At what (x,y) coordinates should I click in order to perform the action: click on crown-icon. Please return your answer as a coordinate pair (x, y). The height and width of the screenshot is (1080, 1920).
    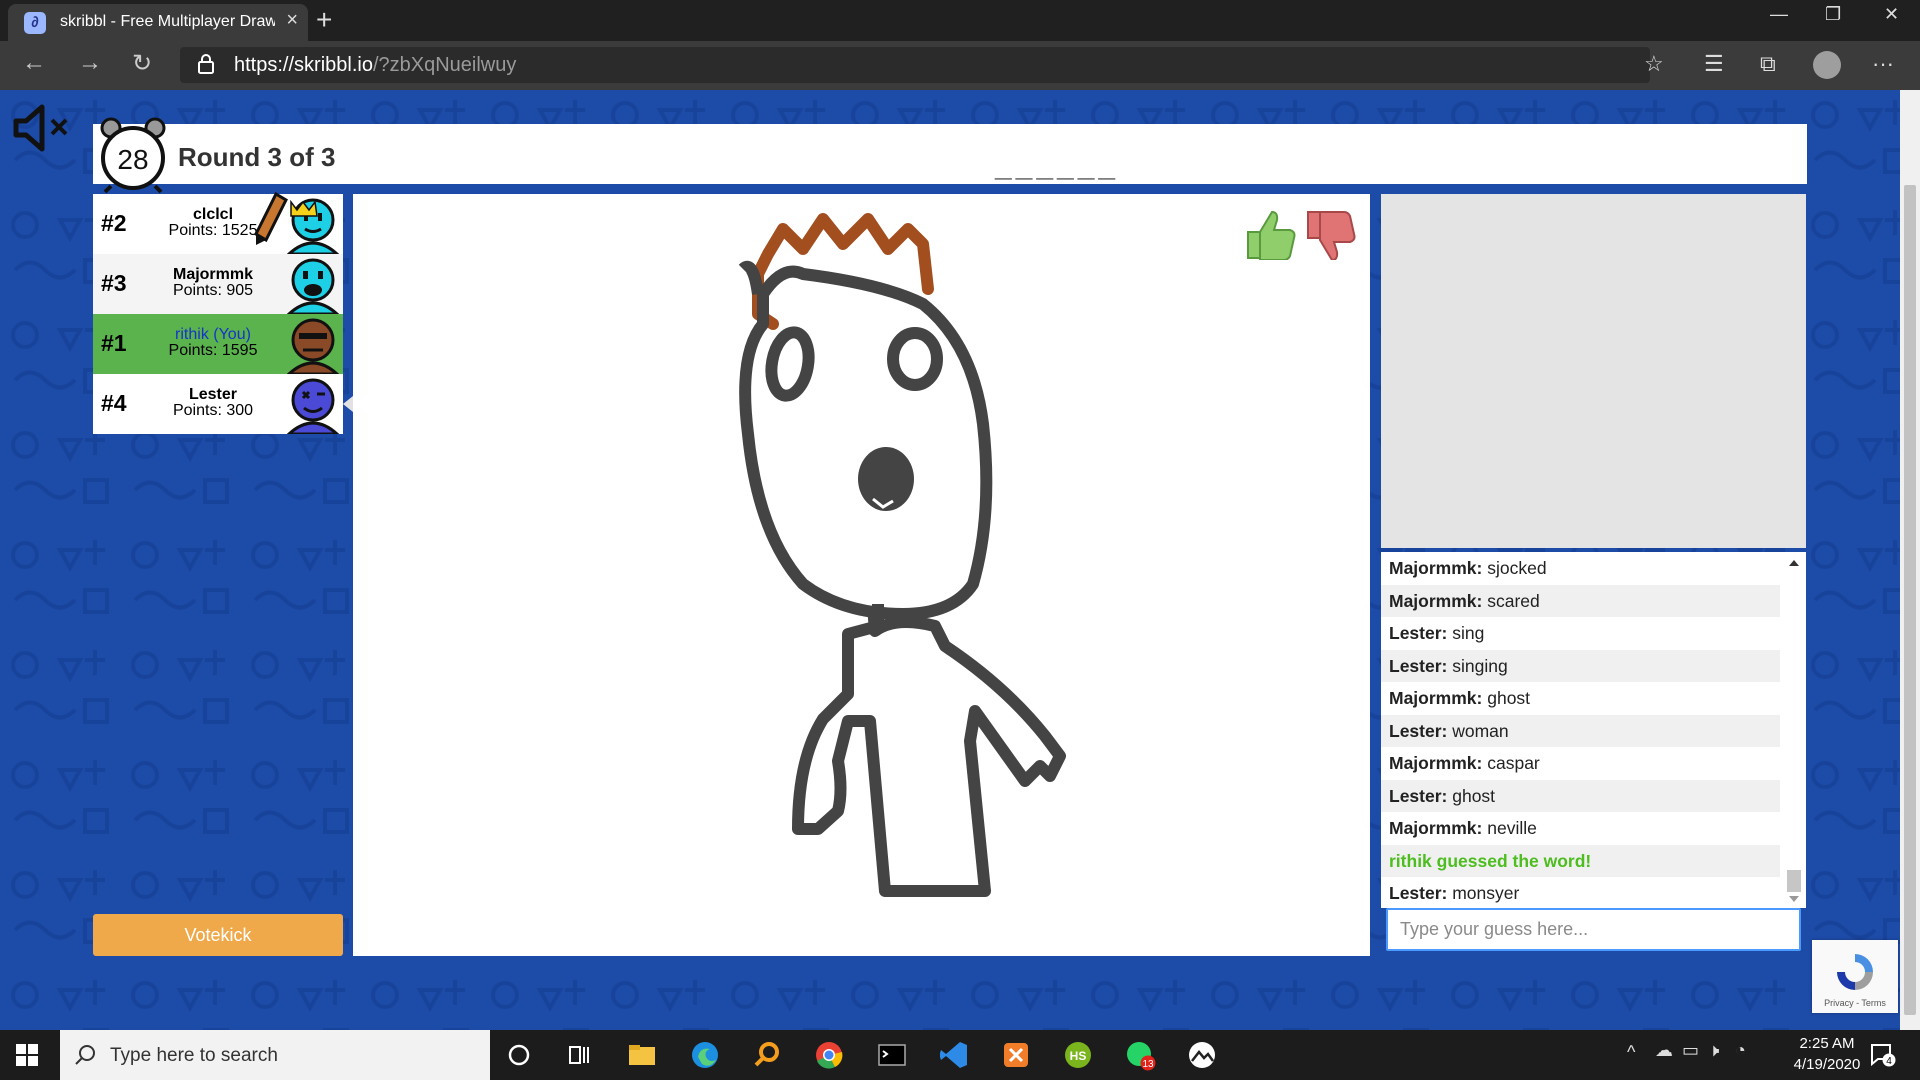
    Looking at the image, I should click on (304, 208).